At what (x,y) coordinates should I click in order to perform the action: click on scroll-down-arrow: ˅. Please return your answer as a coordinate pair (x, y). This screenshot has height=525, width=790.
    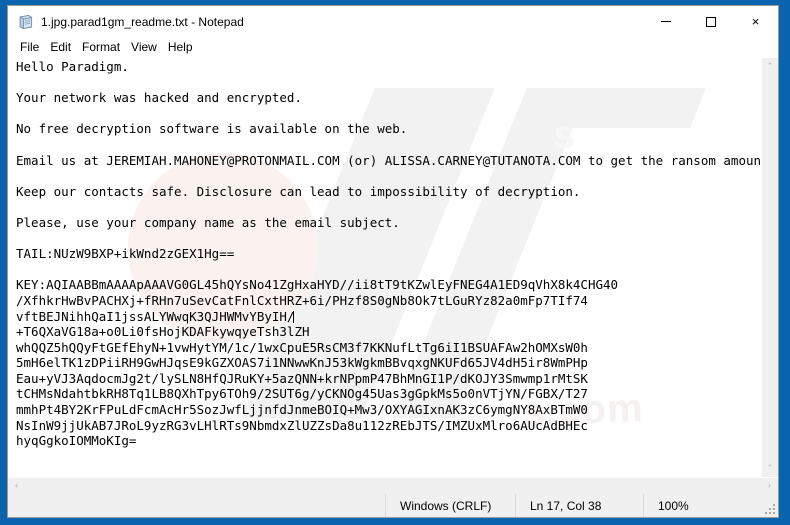
    Looking at the image, I should click on (770, 468).